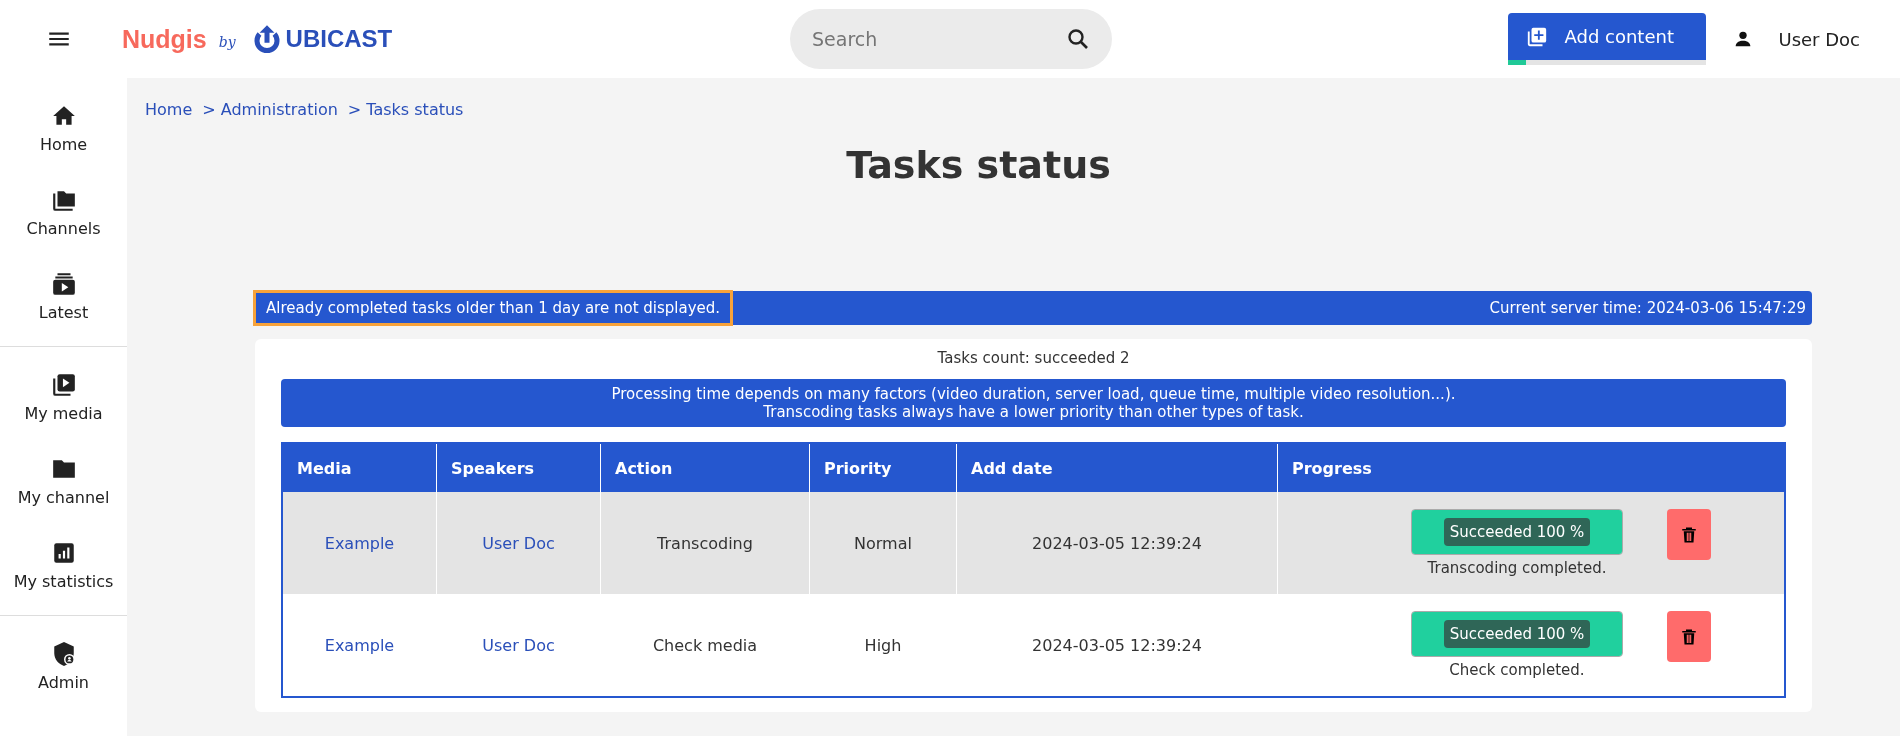 This screenshot has height=736, width=1900. I want to click on column-header: Priority, so click(883, 467).